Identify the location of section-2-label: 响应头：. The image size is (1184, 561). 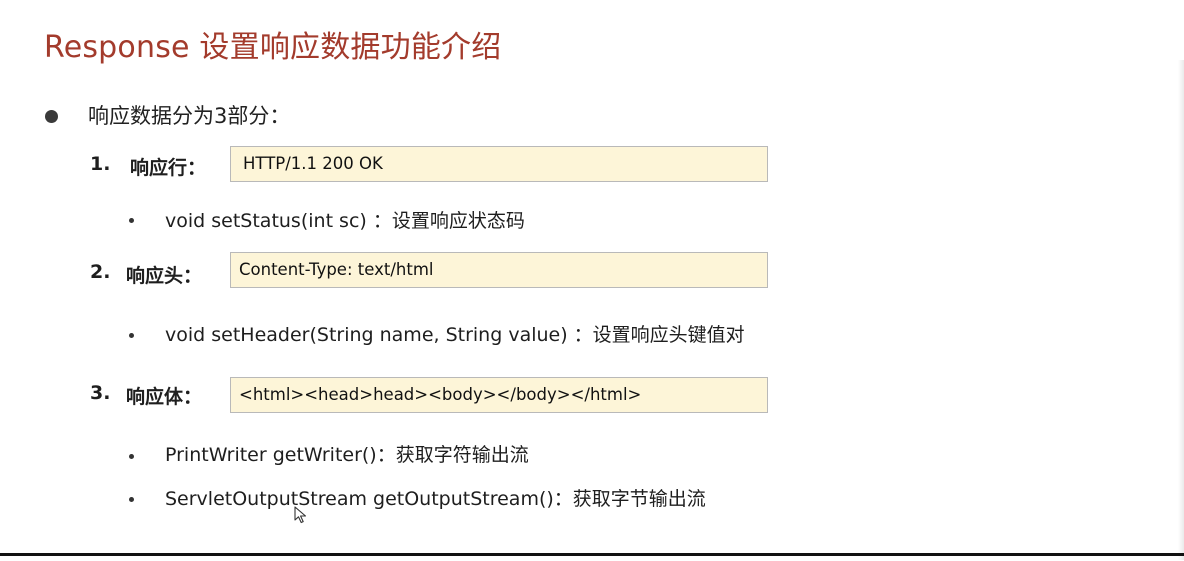
(164, 276).